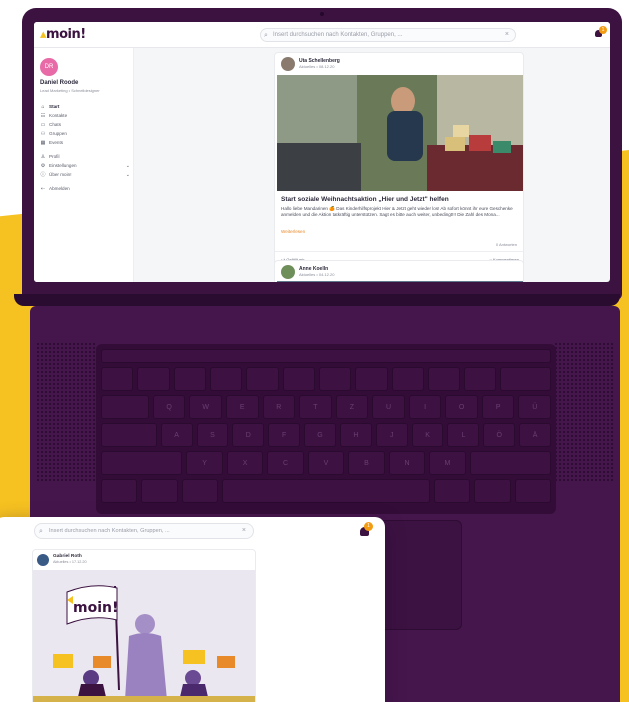 This screenshot has height=702, width=629. I want to click on feed-post: Anne Koelln Aktuelles • 04.12.20, so click(399, 271).